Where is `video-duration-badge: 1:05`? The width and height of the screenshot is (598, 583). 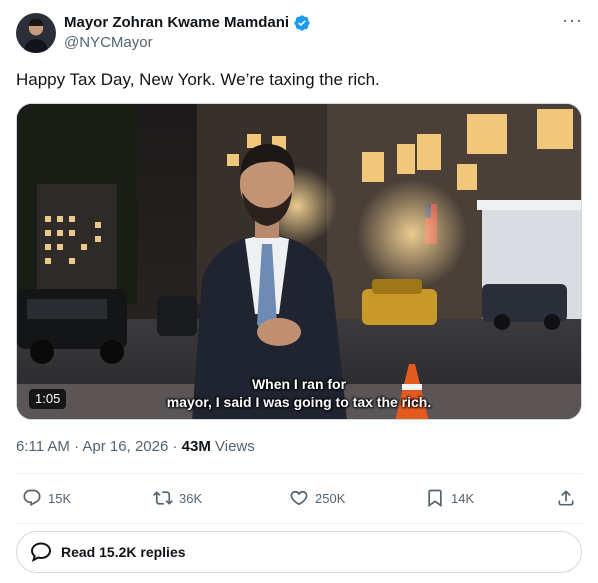 video-duration-badge: 1:05 is located at coordinates (48, 399).